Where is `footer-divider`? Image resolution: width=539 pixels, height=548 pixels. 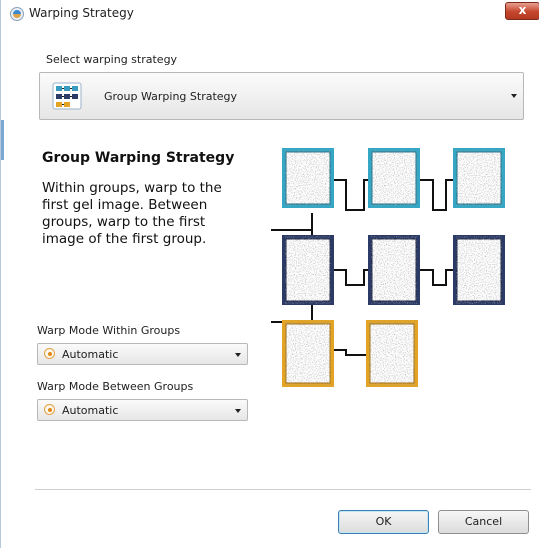
footer-divider is located at coordinates (283, 489).